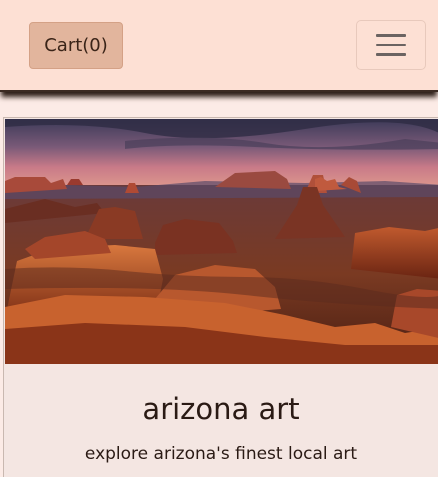 Image resolution: width=438 pixels, height=477 pixels. I want to click on navbar-toggler-button, so click(391, 45).